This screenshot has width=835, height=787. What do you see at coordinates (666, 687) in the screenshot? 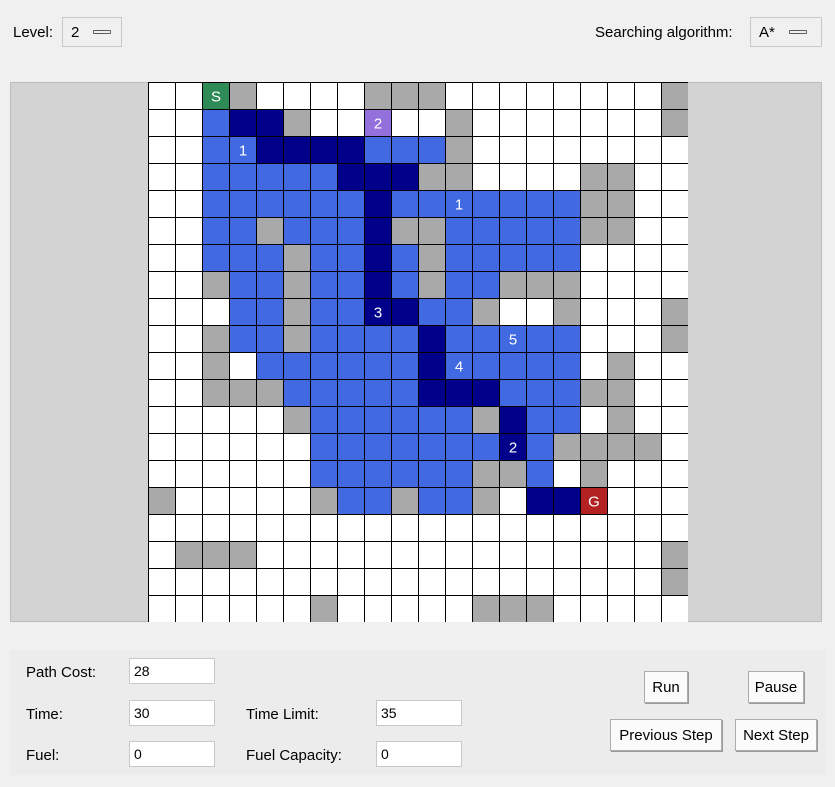
I see `run-button: Run` at bounding box center [666, 687].